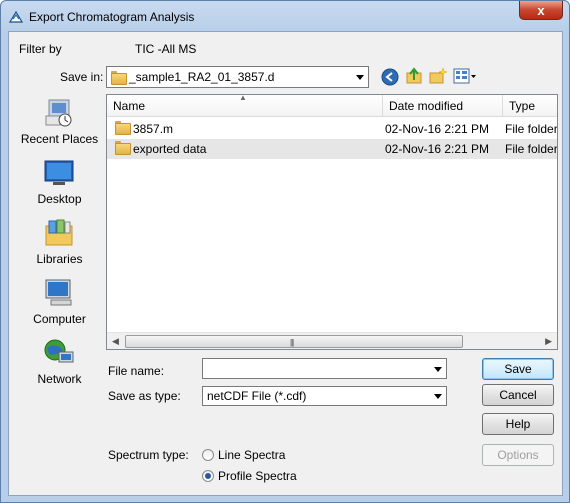  Describe the element at coordinates (59, 379) in the screenshot. I see `place-label: Network` at that location.